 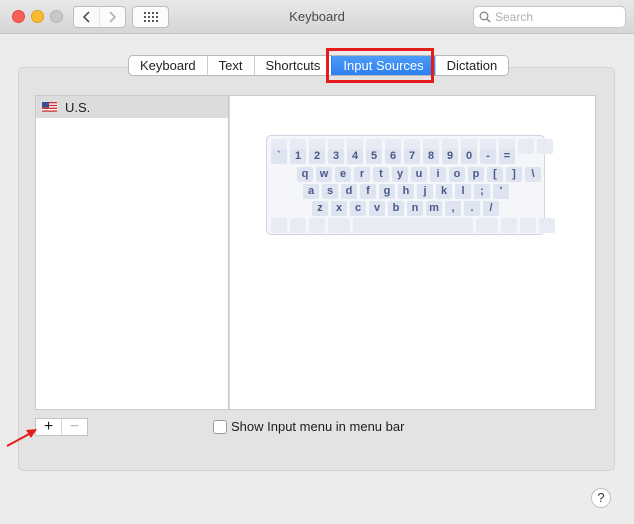 What do you see at coordinates (324, 174) in the screenshot?
I see `keyboard-key: w` at bounding box center [324, 174].